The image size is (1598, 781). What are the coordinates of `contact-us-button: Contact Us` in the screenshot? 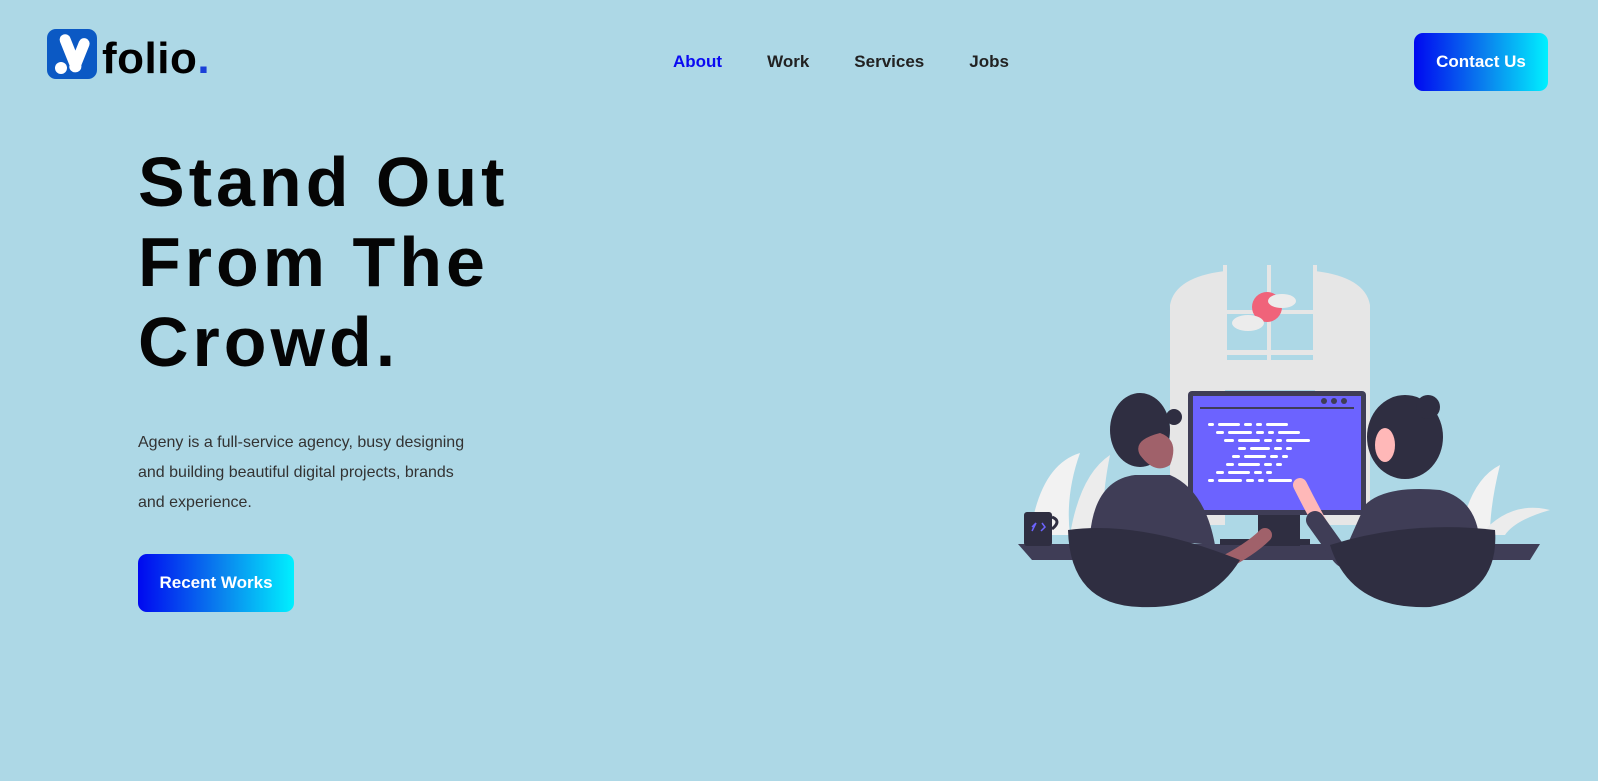 It's located at (1481, 62).